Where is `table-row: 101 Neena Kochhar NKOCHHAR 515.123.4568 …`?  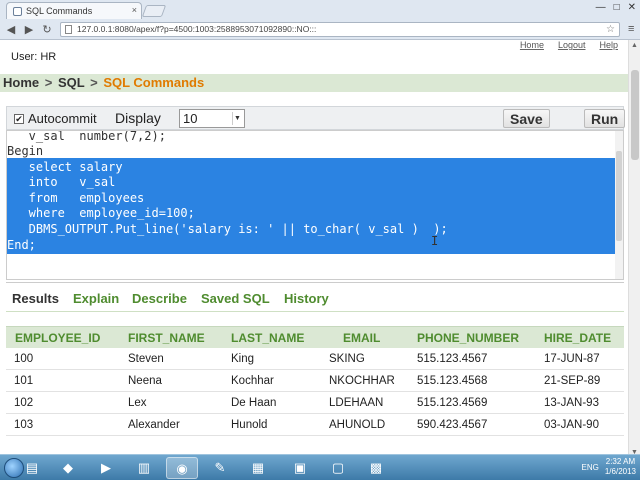
table-row: 101 Neena Kochhar NKOCHHAR 515.123.4568 … is located at coordinates (315, 381).